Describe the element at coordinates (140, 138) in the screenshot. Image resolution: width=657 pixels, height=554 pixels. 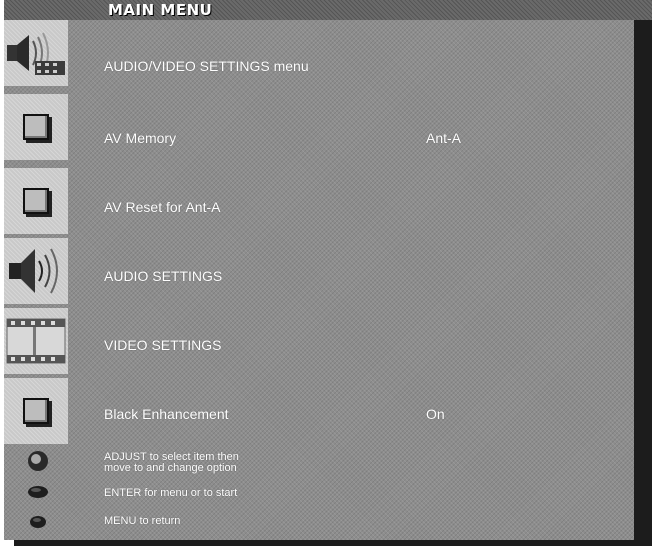
I see `menu-item-av-memory: AV Memory` at that location.